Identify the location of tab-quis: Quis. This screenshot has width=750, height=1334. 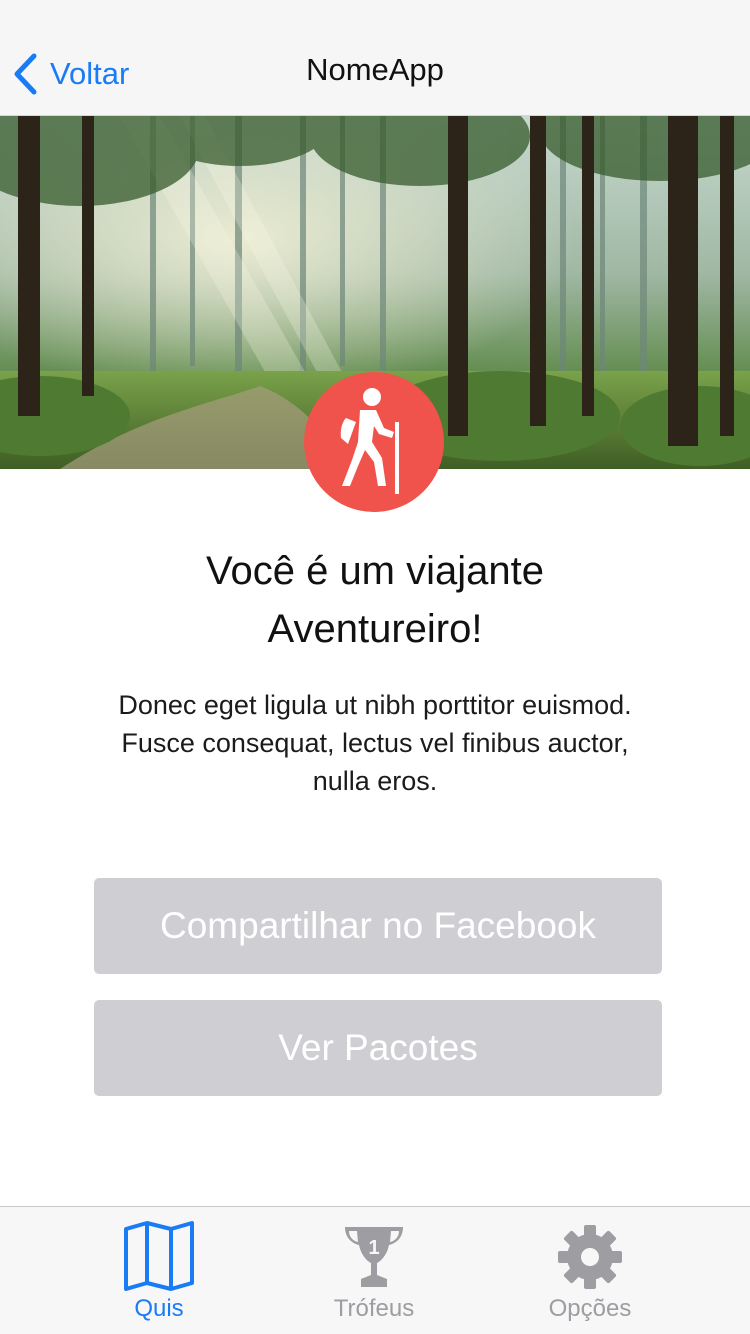
(159, 1270).